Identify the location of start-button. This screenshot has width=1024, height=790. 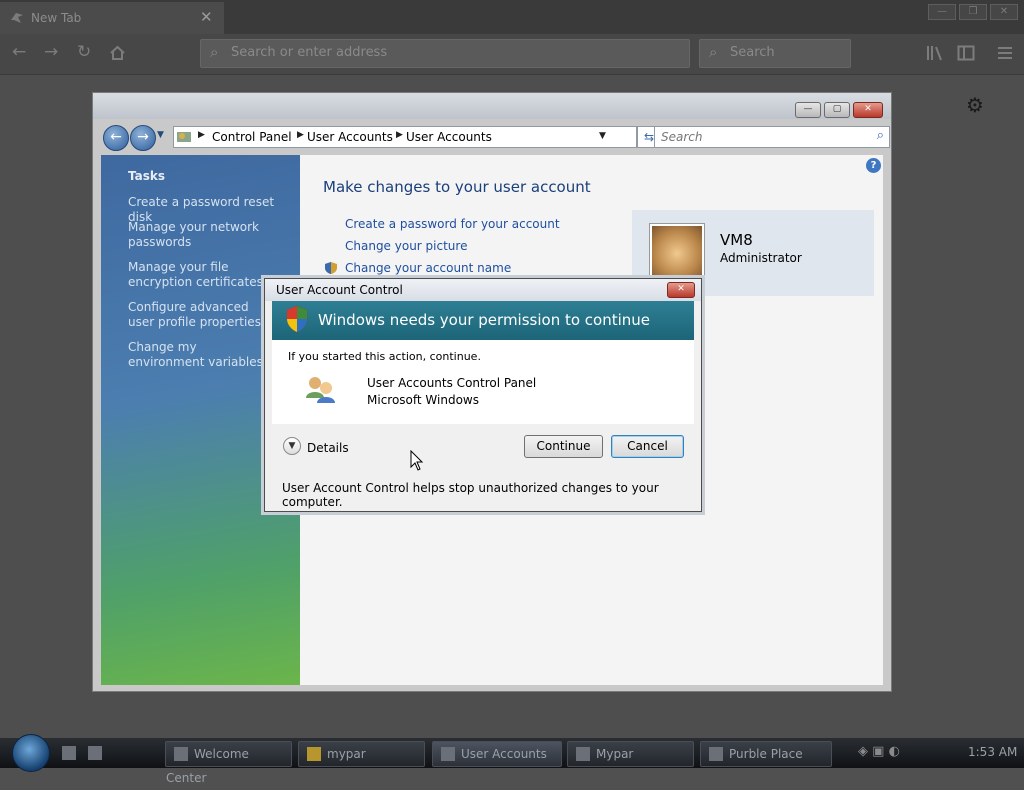
(31, 753).